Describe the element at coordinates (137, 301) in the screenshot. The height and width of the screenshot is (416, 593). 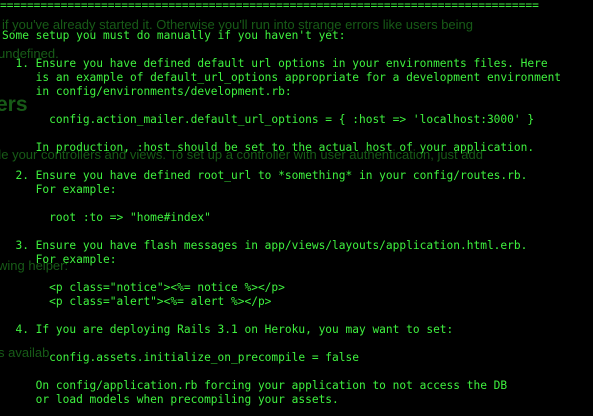
I see `step-3-code: <p class="alert"><%= alert %></p>` at that location.